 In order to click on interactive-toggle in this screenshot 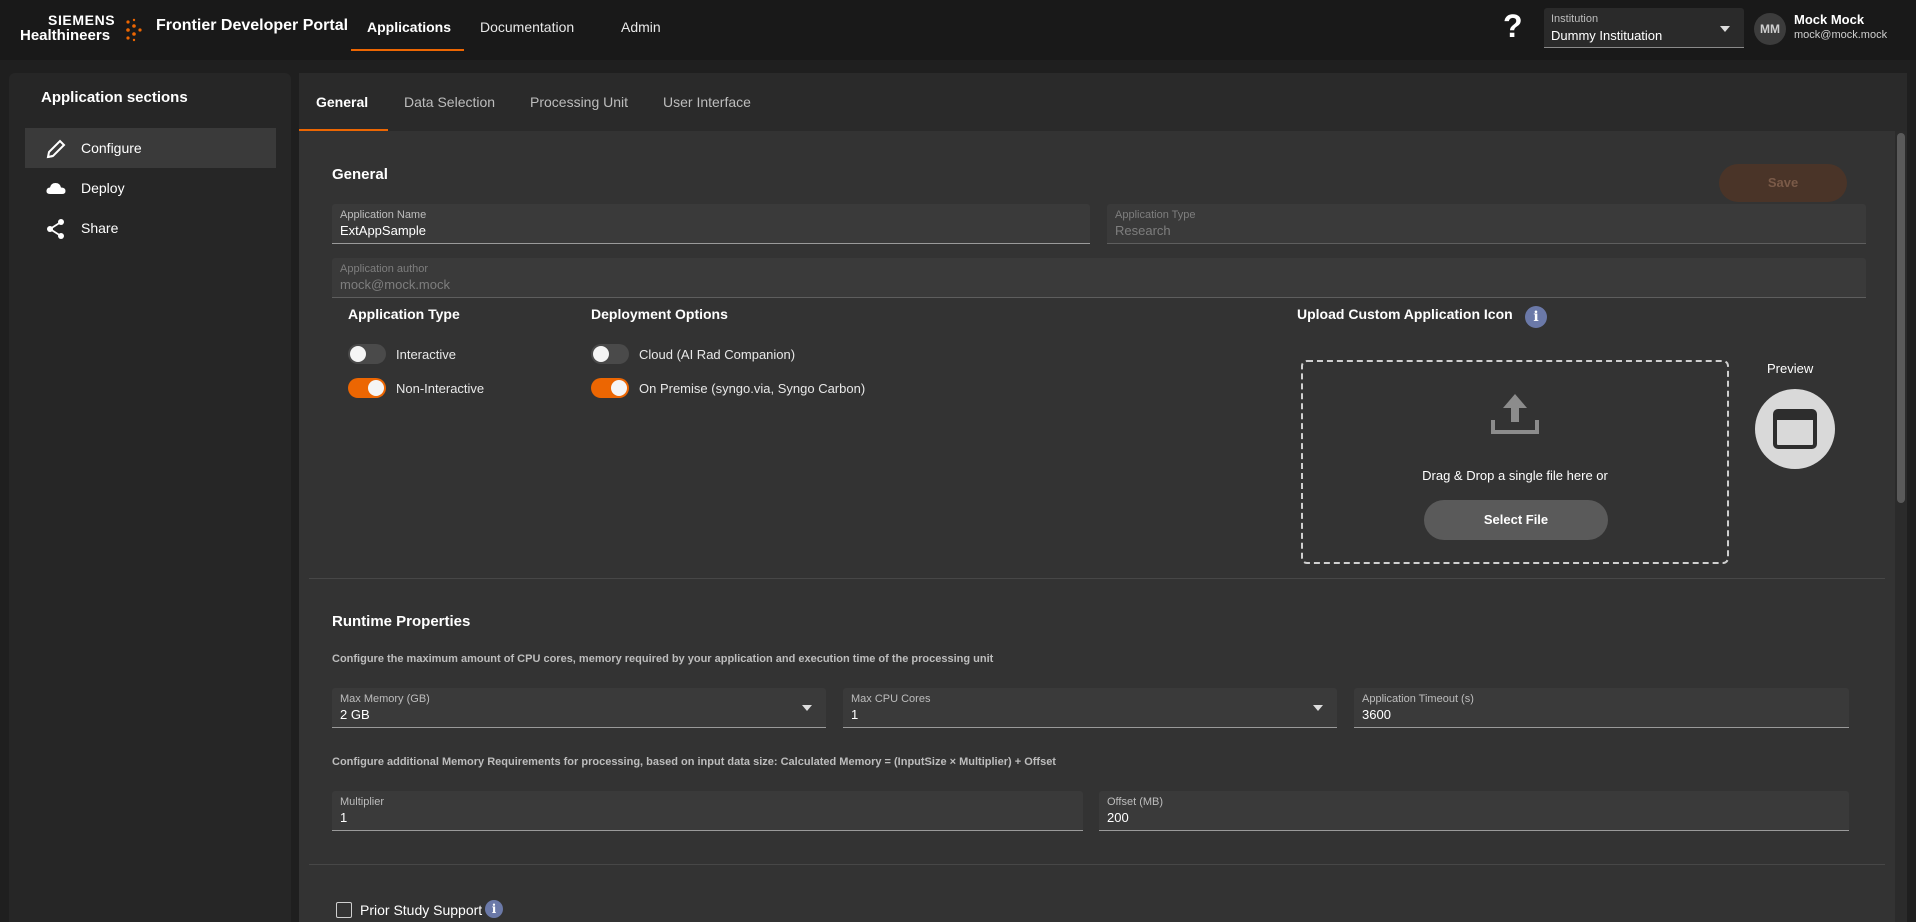, I will do `click(367, 354)`.